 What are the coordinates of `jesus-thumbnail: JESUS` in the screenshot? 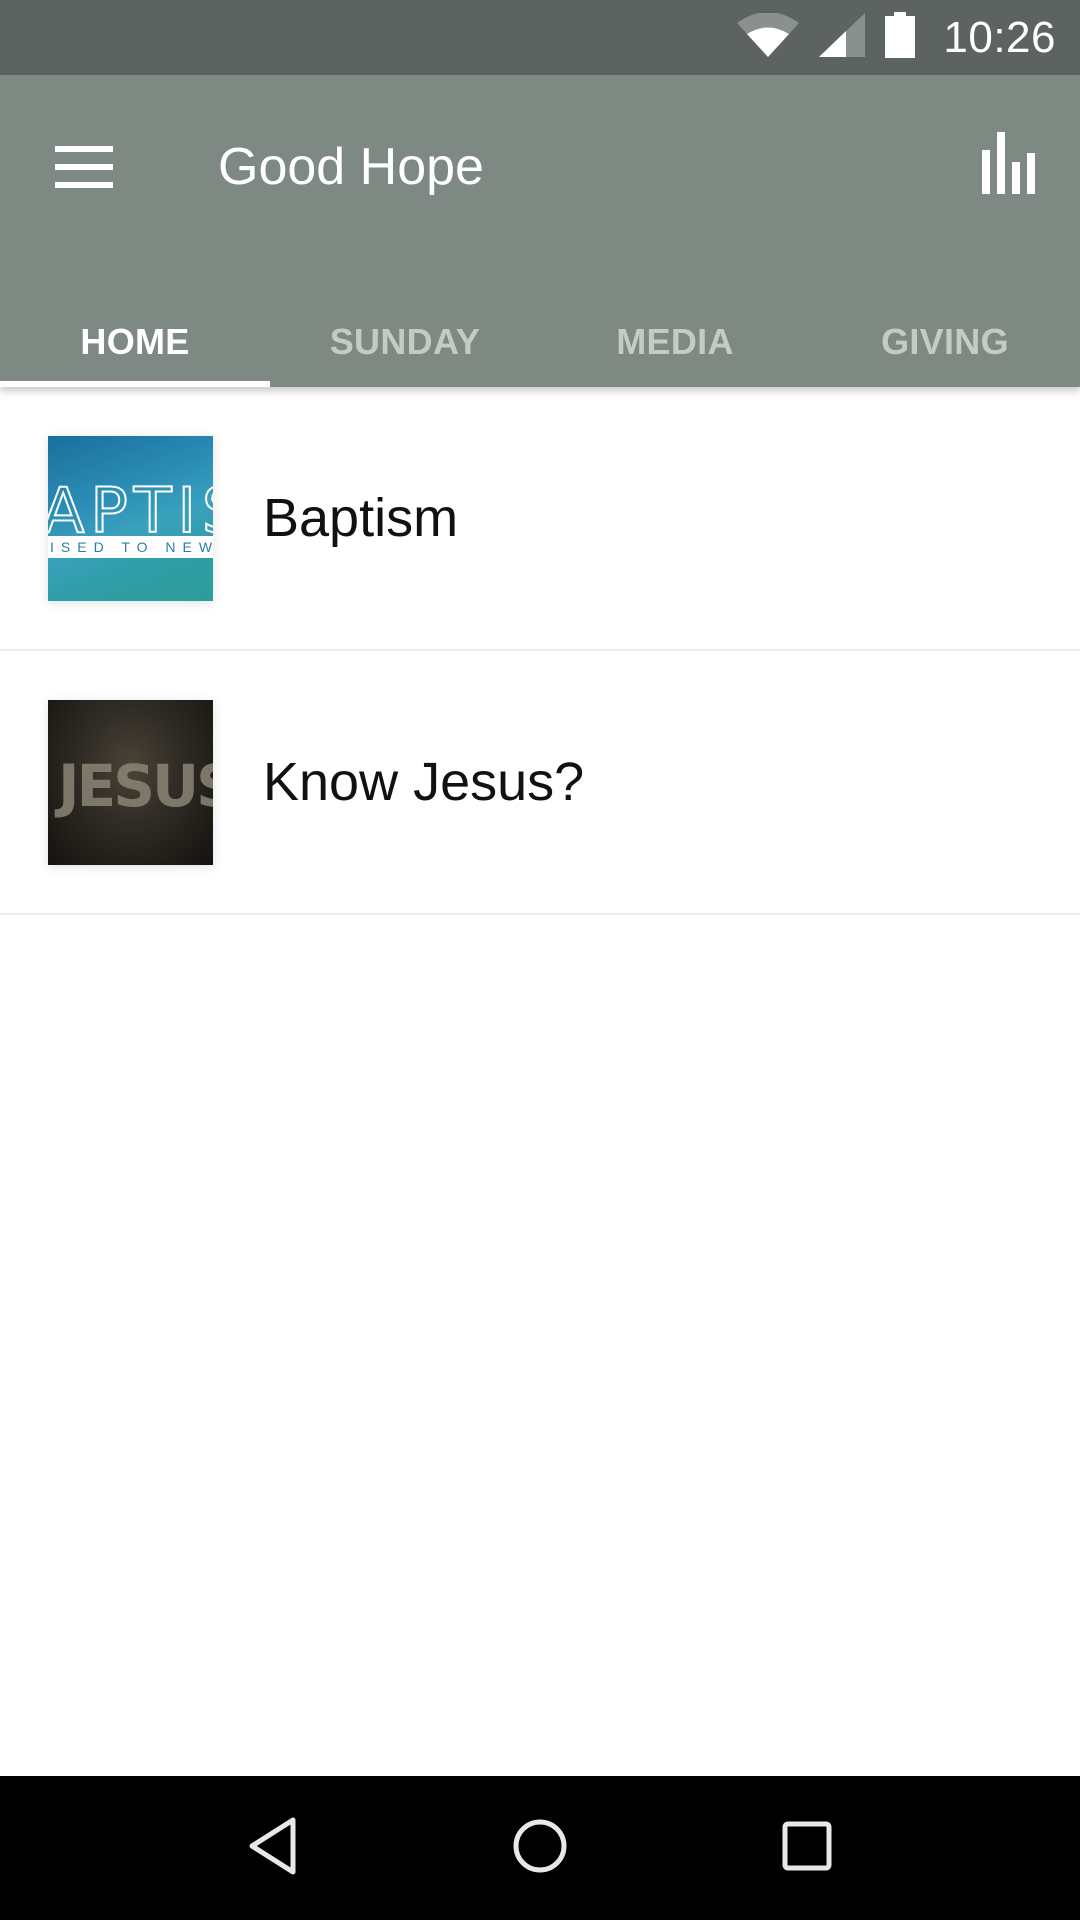 It's located at (130, 782).